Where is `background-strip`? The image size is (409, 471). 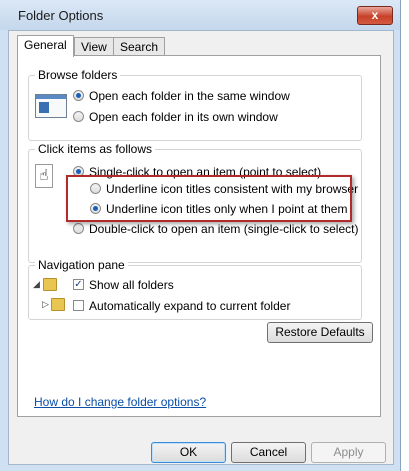
background-strip is located at coordinates (405, 235).